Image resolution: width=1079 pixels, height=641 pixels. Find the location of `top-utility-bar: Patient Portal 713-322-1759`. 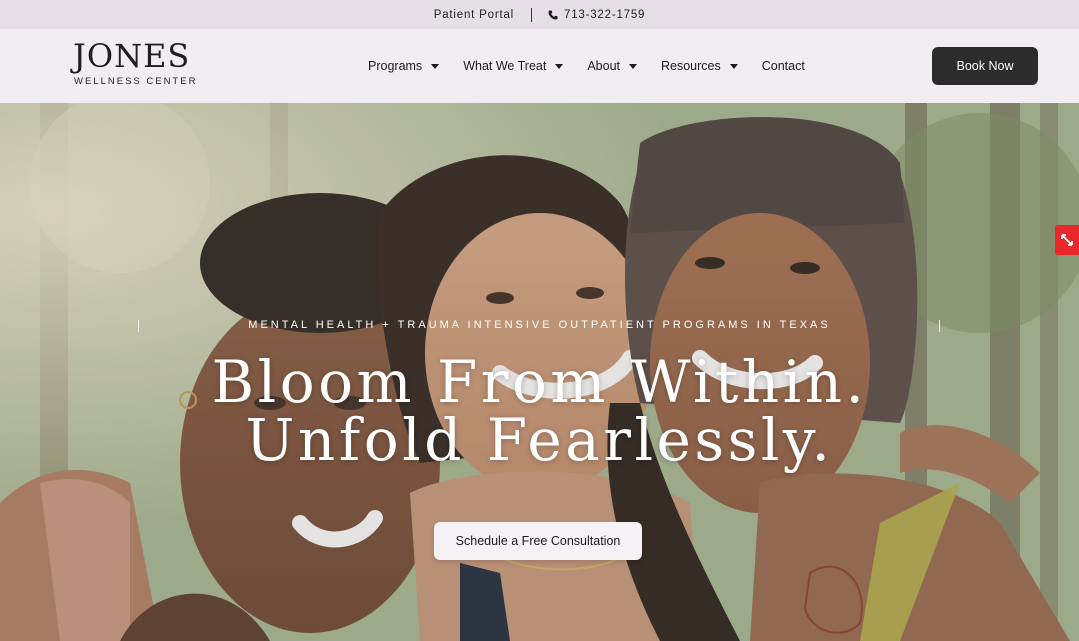

top-utility-bar: Patient Portal 713-322-1759 is located at coordinates (539, 14).